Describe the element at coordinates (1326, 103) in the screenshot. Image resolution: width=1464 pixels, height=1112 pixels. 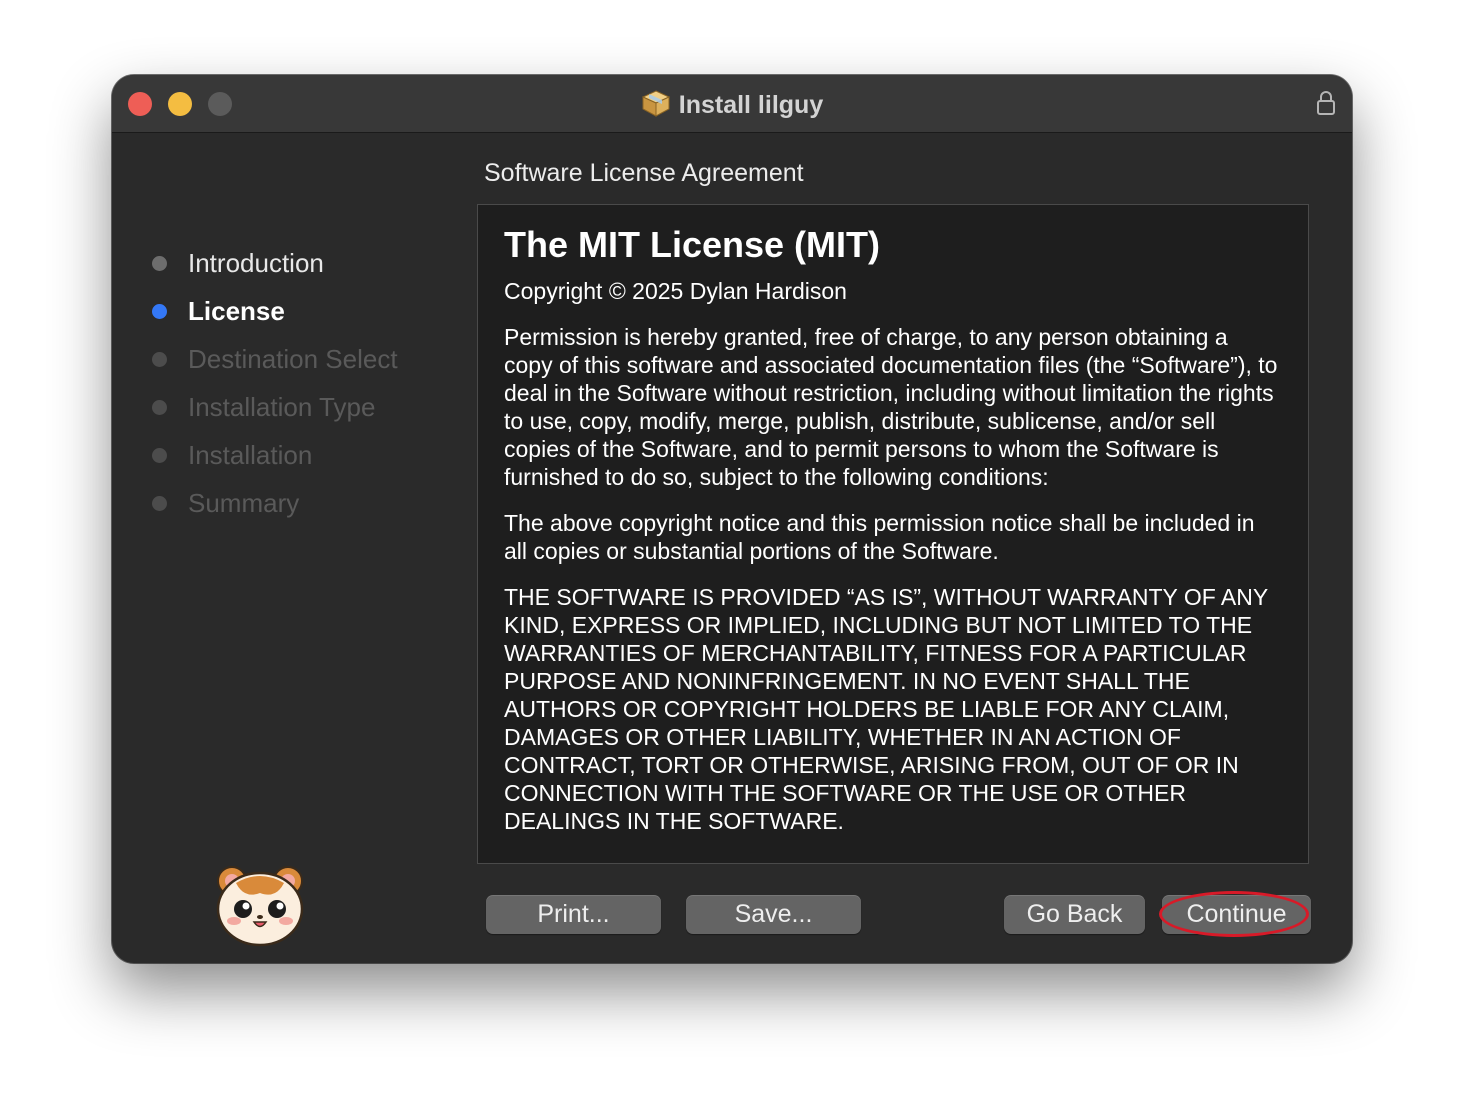
I see `lock-icon` at that location.